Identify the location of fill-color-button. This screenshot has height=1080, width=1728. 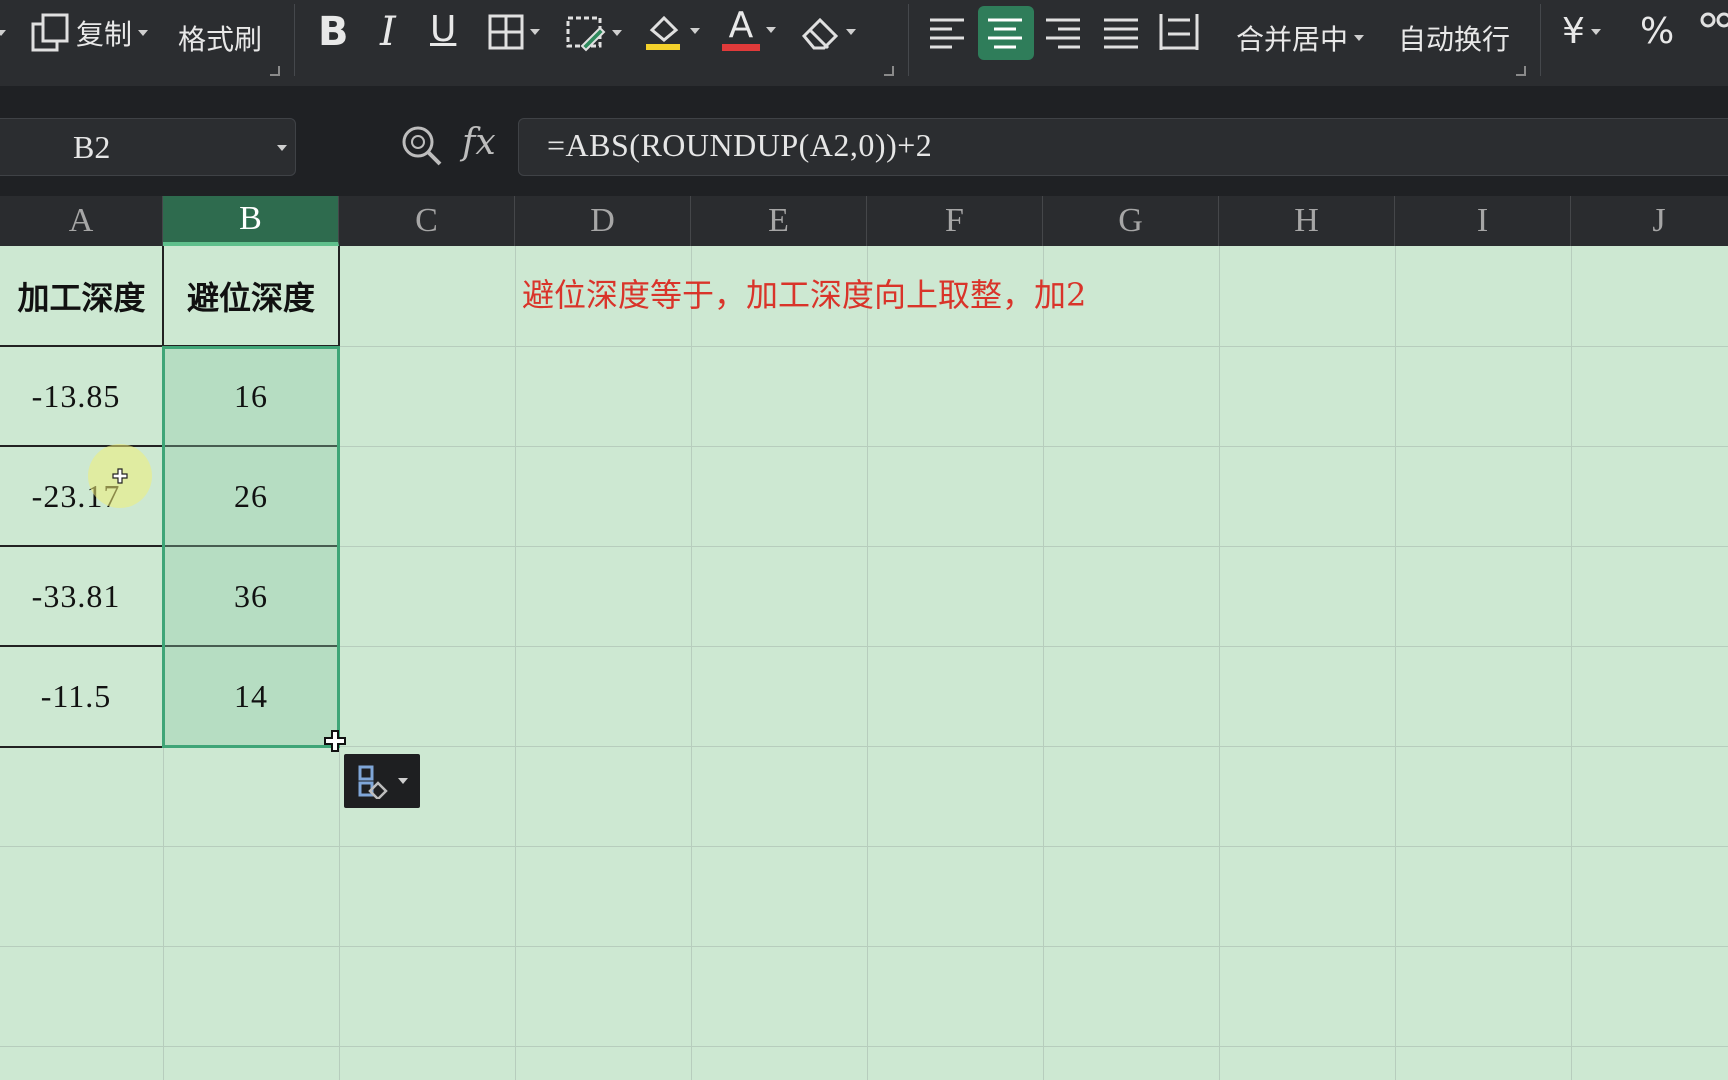
(672, 31).